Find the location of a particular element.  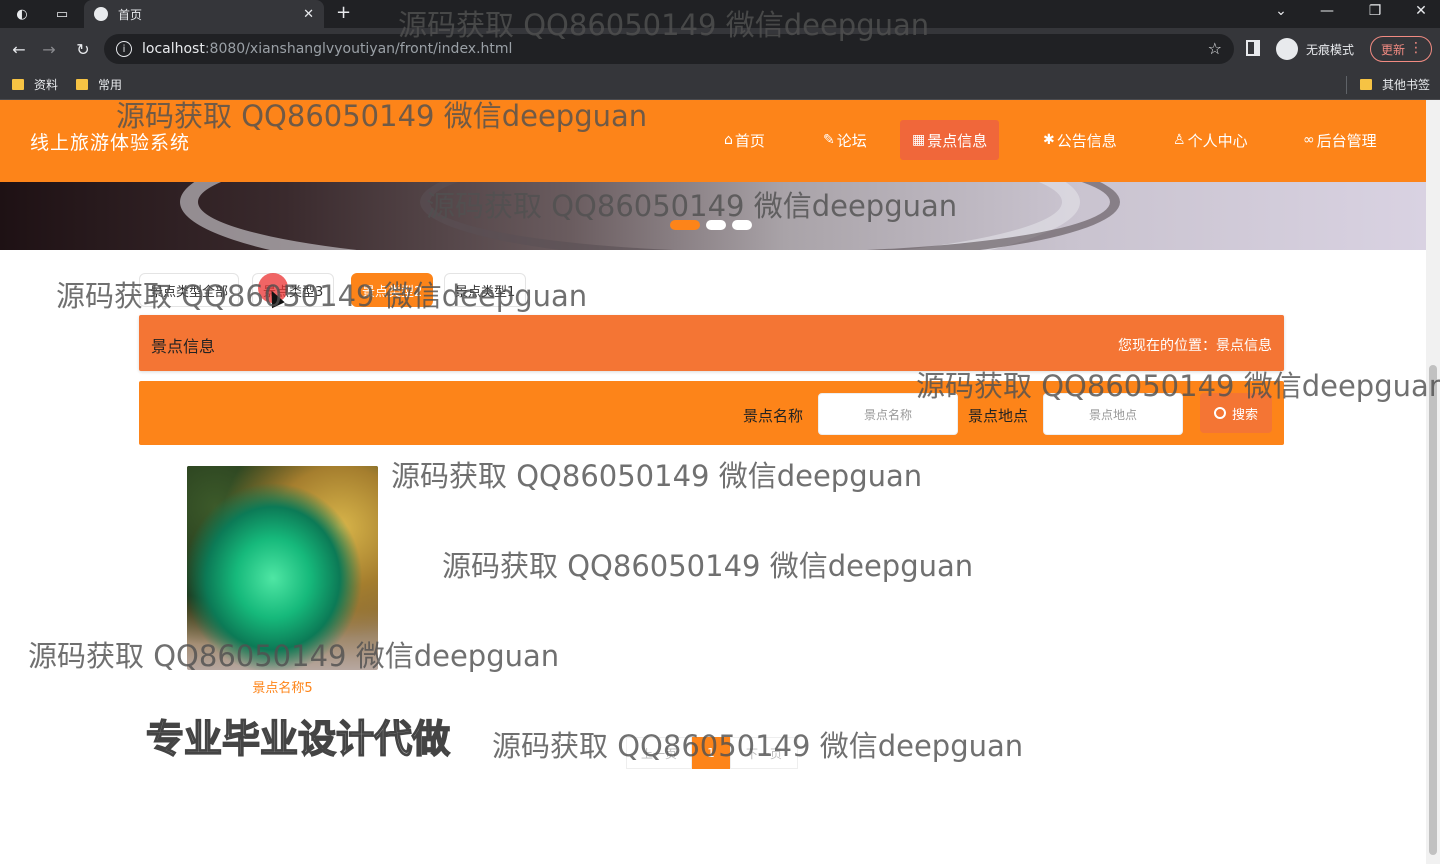

incognito-indicator: 无痕模式 is located at coordinates (1315, 49).